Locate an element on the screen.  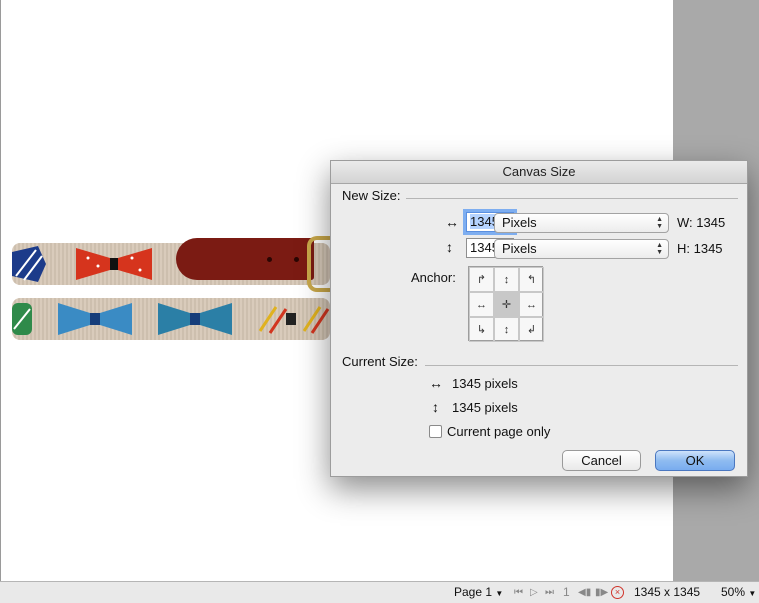
anchor-top-right: ↰ is located at coordinates (531, 279).